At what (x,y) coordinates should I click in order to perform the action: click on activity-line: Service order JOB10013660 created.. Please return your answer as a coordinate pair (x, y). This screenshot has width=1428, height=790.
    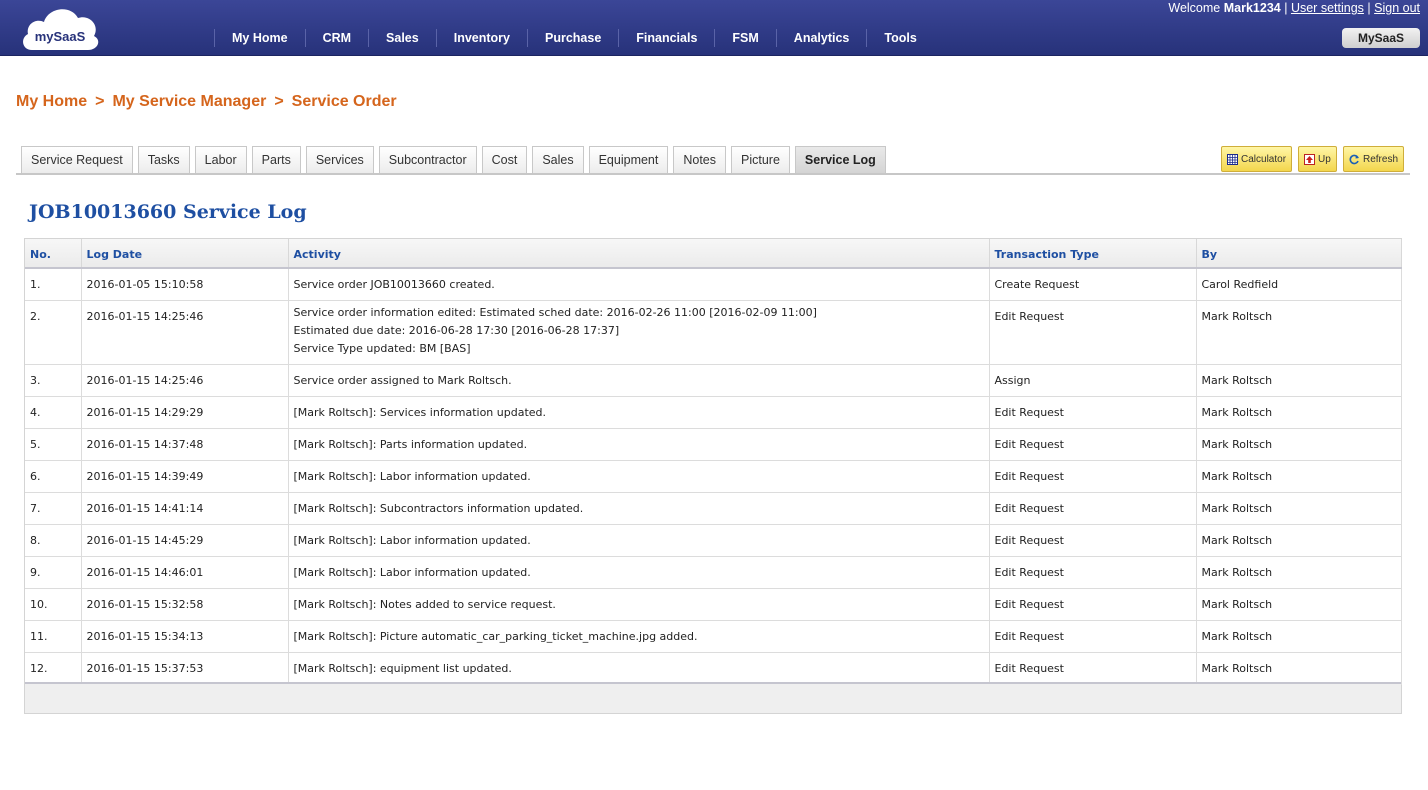
    Looking at the image, I should click on (394, 284).